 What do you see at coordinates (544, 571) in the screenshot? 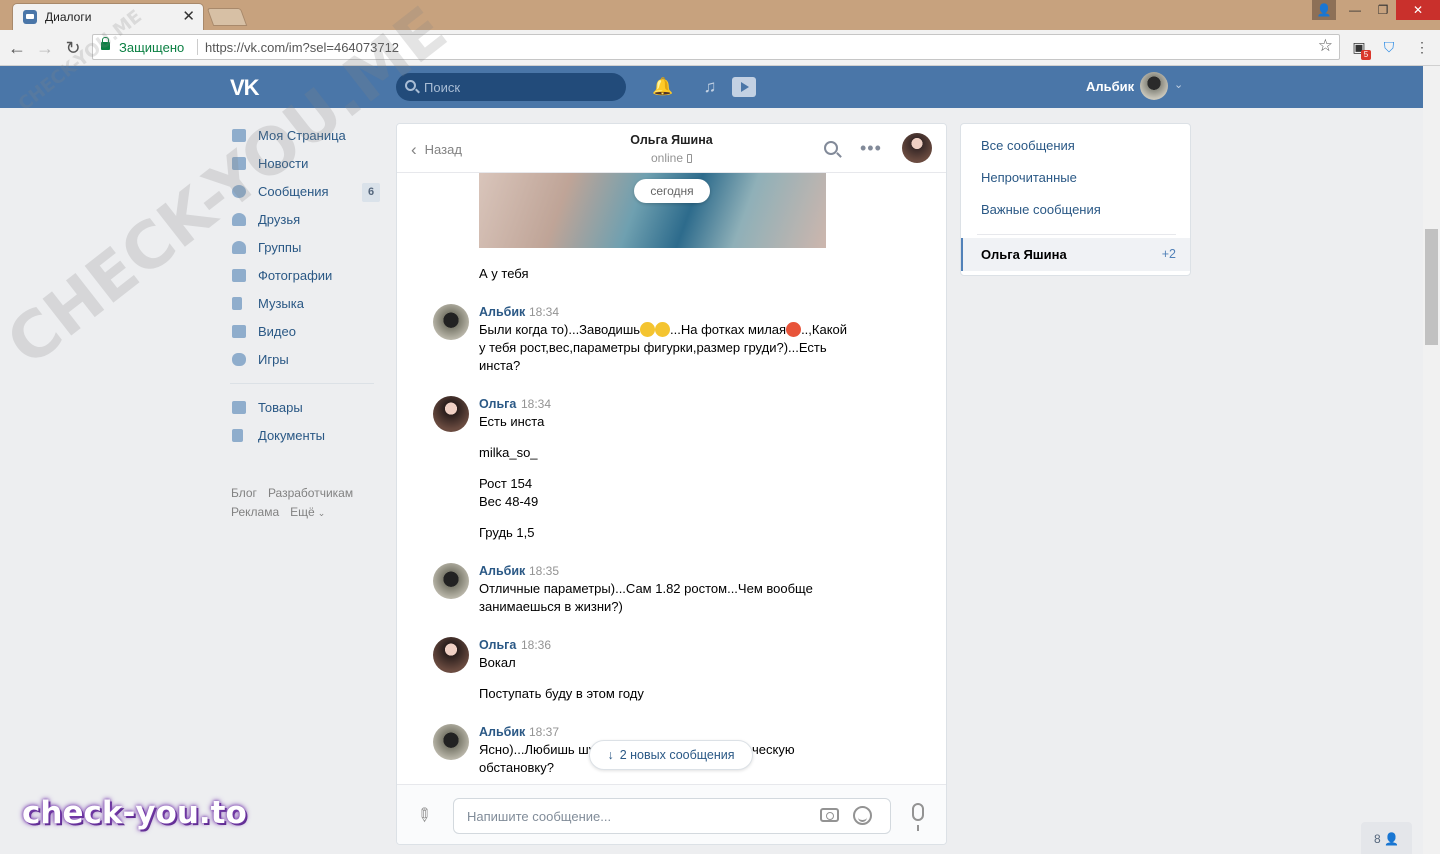
I see `message-time: 18:35` at bounding box center [544, 571].